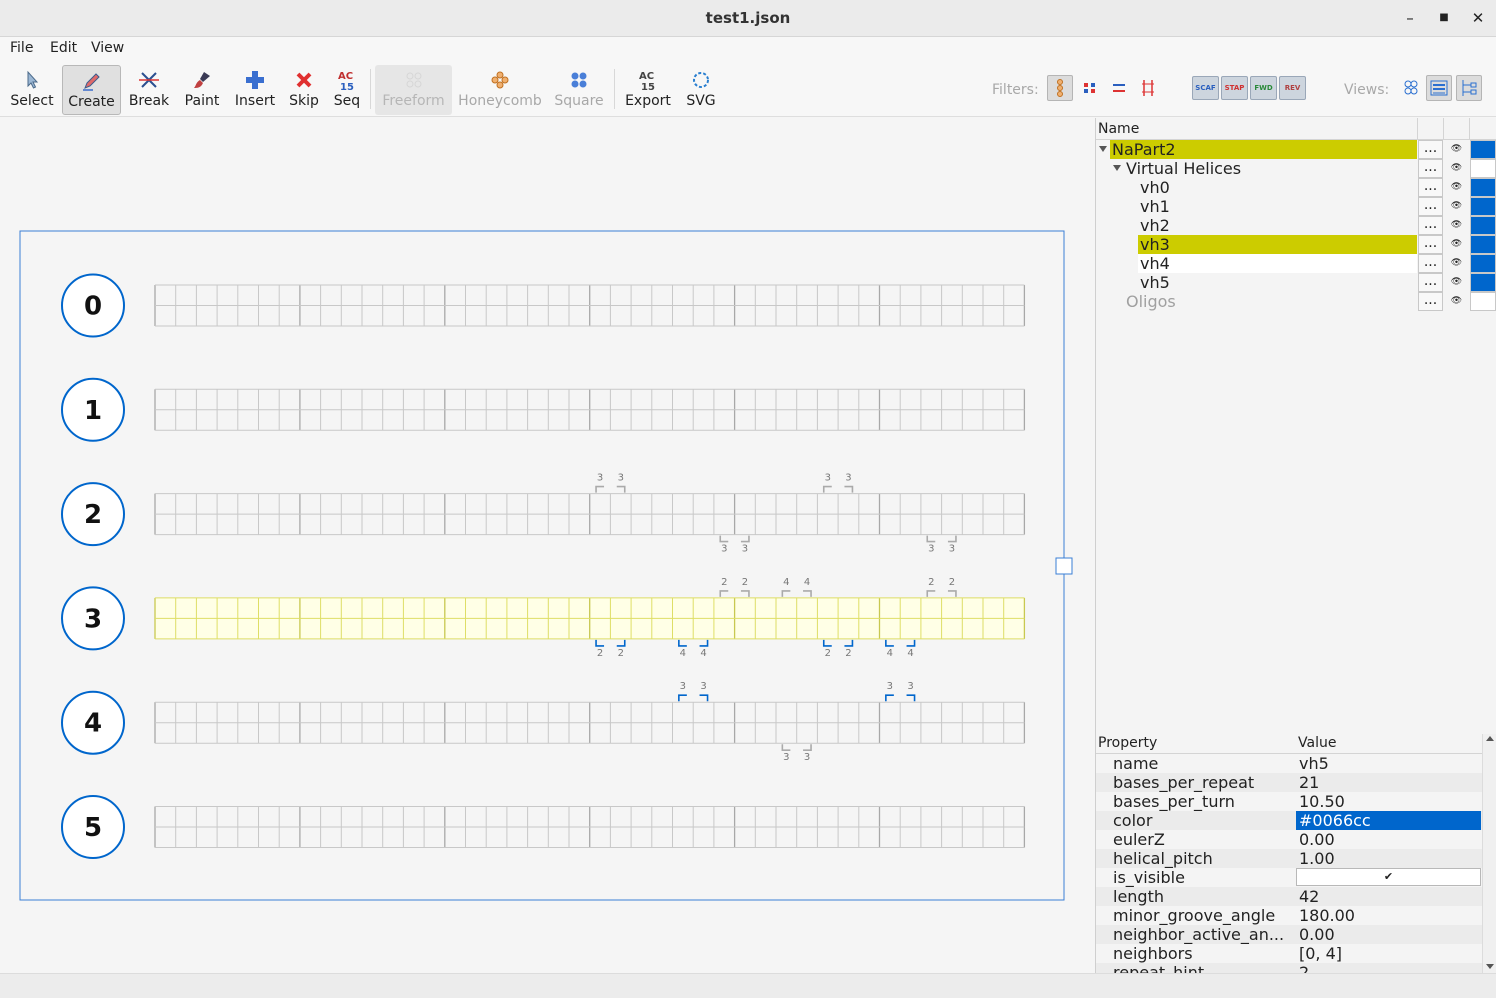 This screenshot has height=998, width=1496. What do you see at coordinates (1263, 149) in the screenshot?
I see `outliner-item-name: NaPart2` at bounding box center [1263, 149].